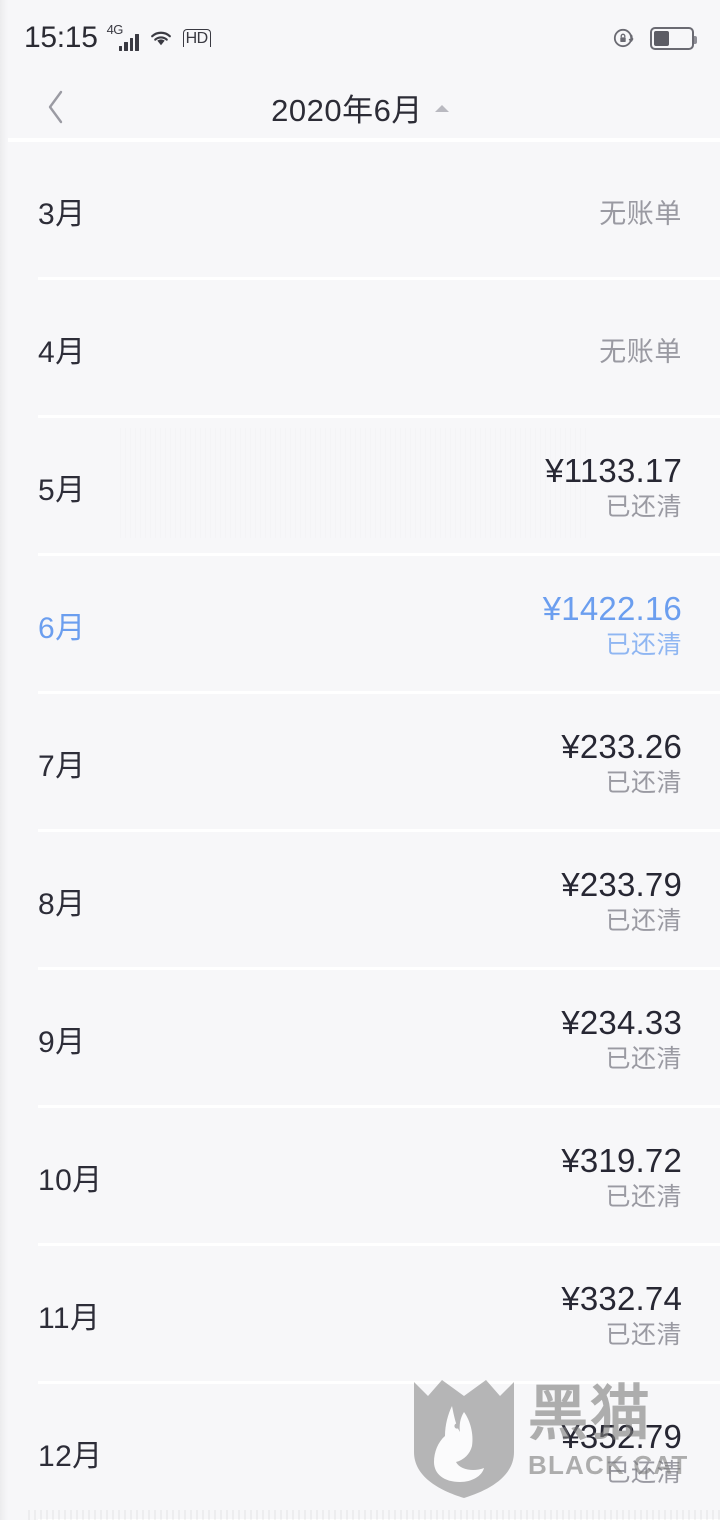 This screenshot has width=720, height=1520. What do you see at coordinates (360, 1177) in the screenshot?
I see `bill-row: 10月 ¥319.72 已还清` at bounding box center [360, 1177].